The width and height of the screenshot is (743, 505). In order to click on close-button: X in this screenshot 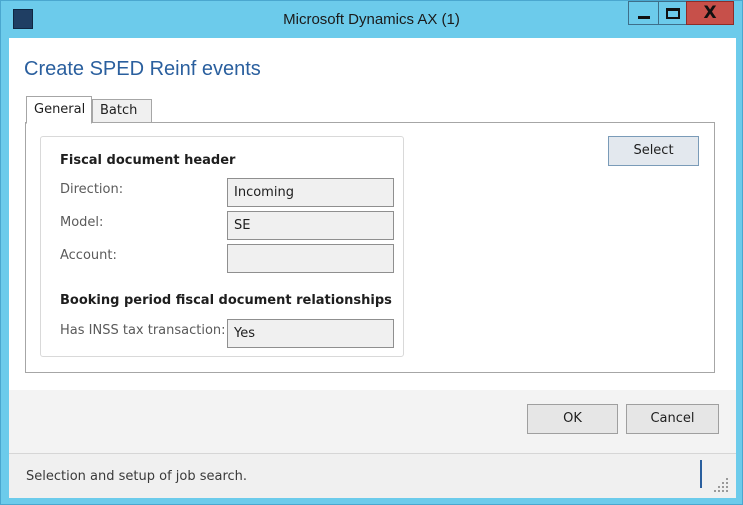, I will do `click(710, 13)`.